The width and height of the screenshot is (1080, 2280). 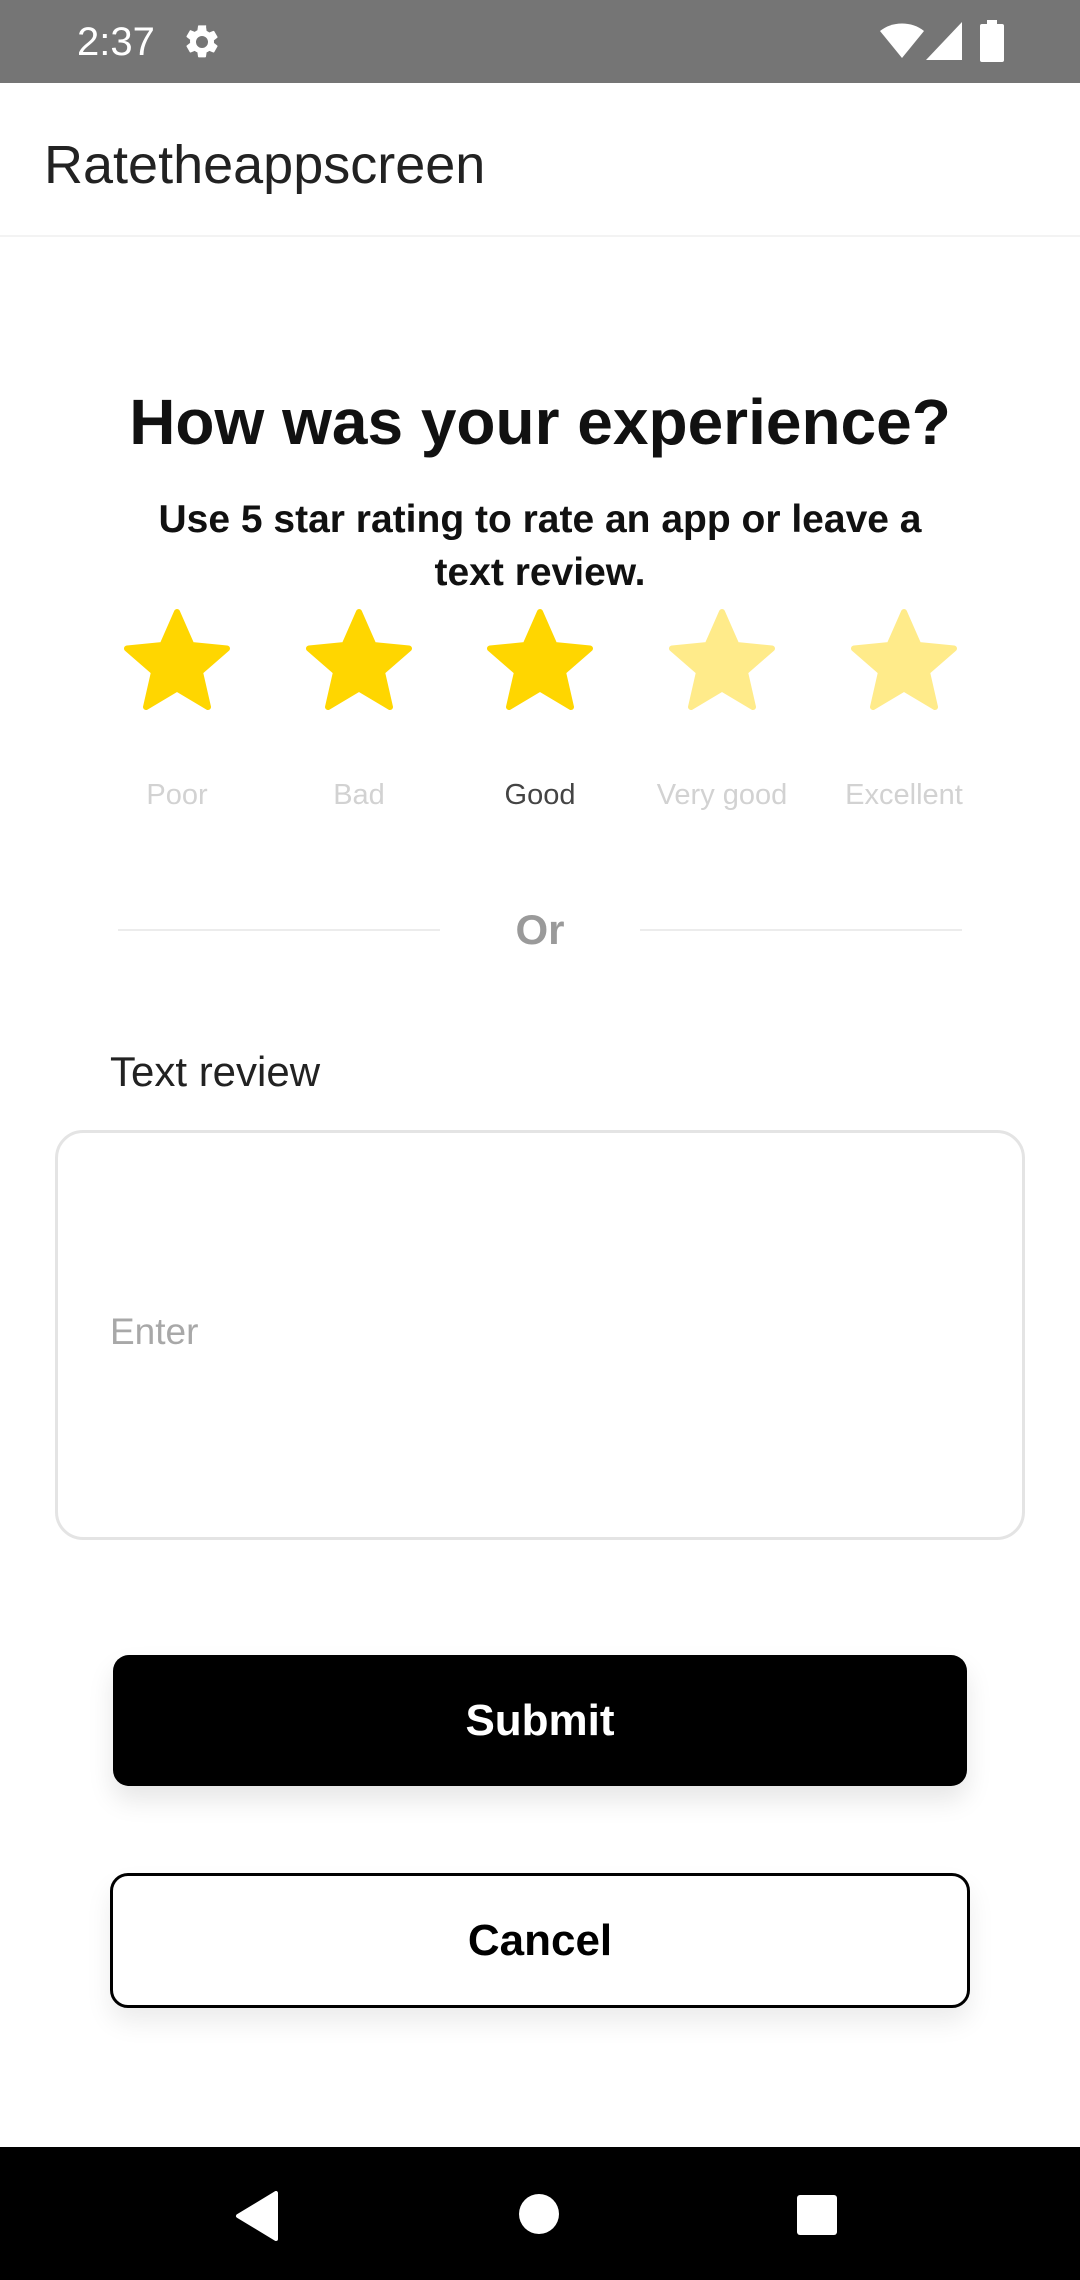 What do you see at coordinates (801, 930) in the screenshot?
I see `divider-right` at bounding box center [801, 930].